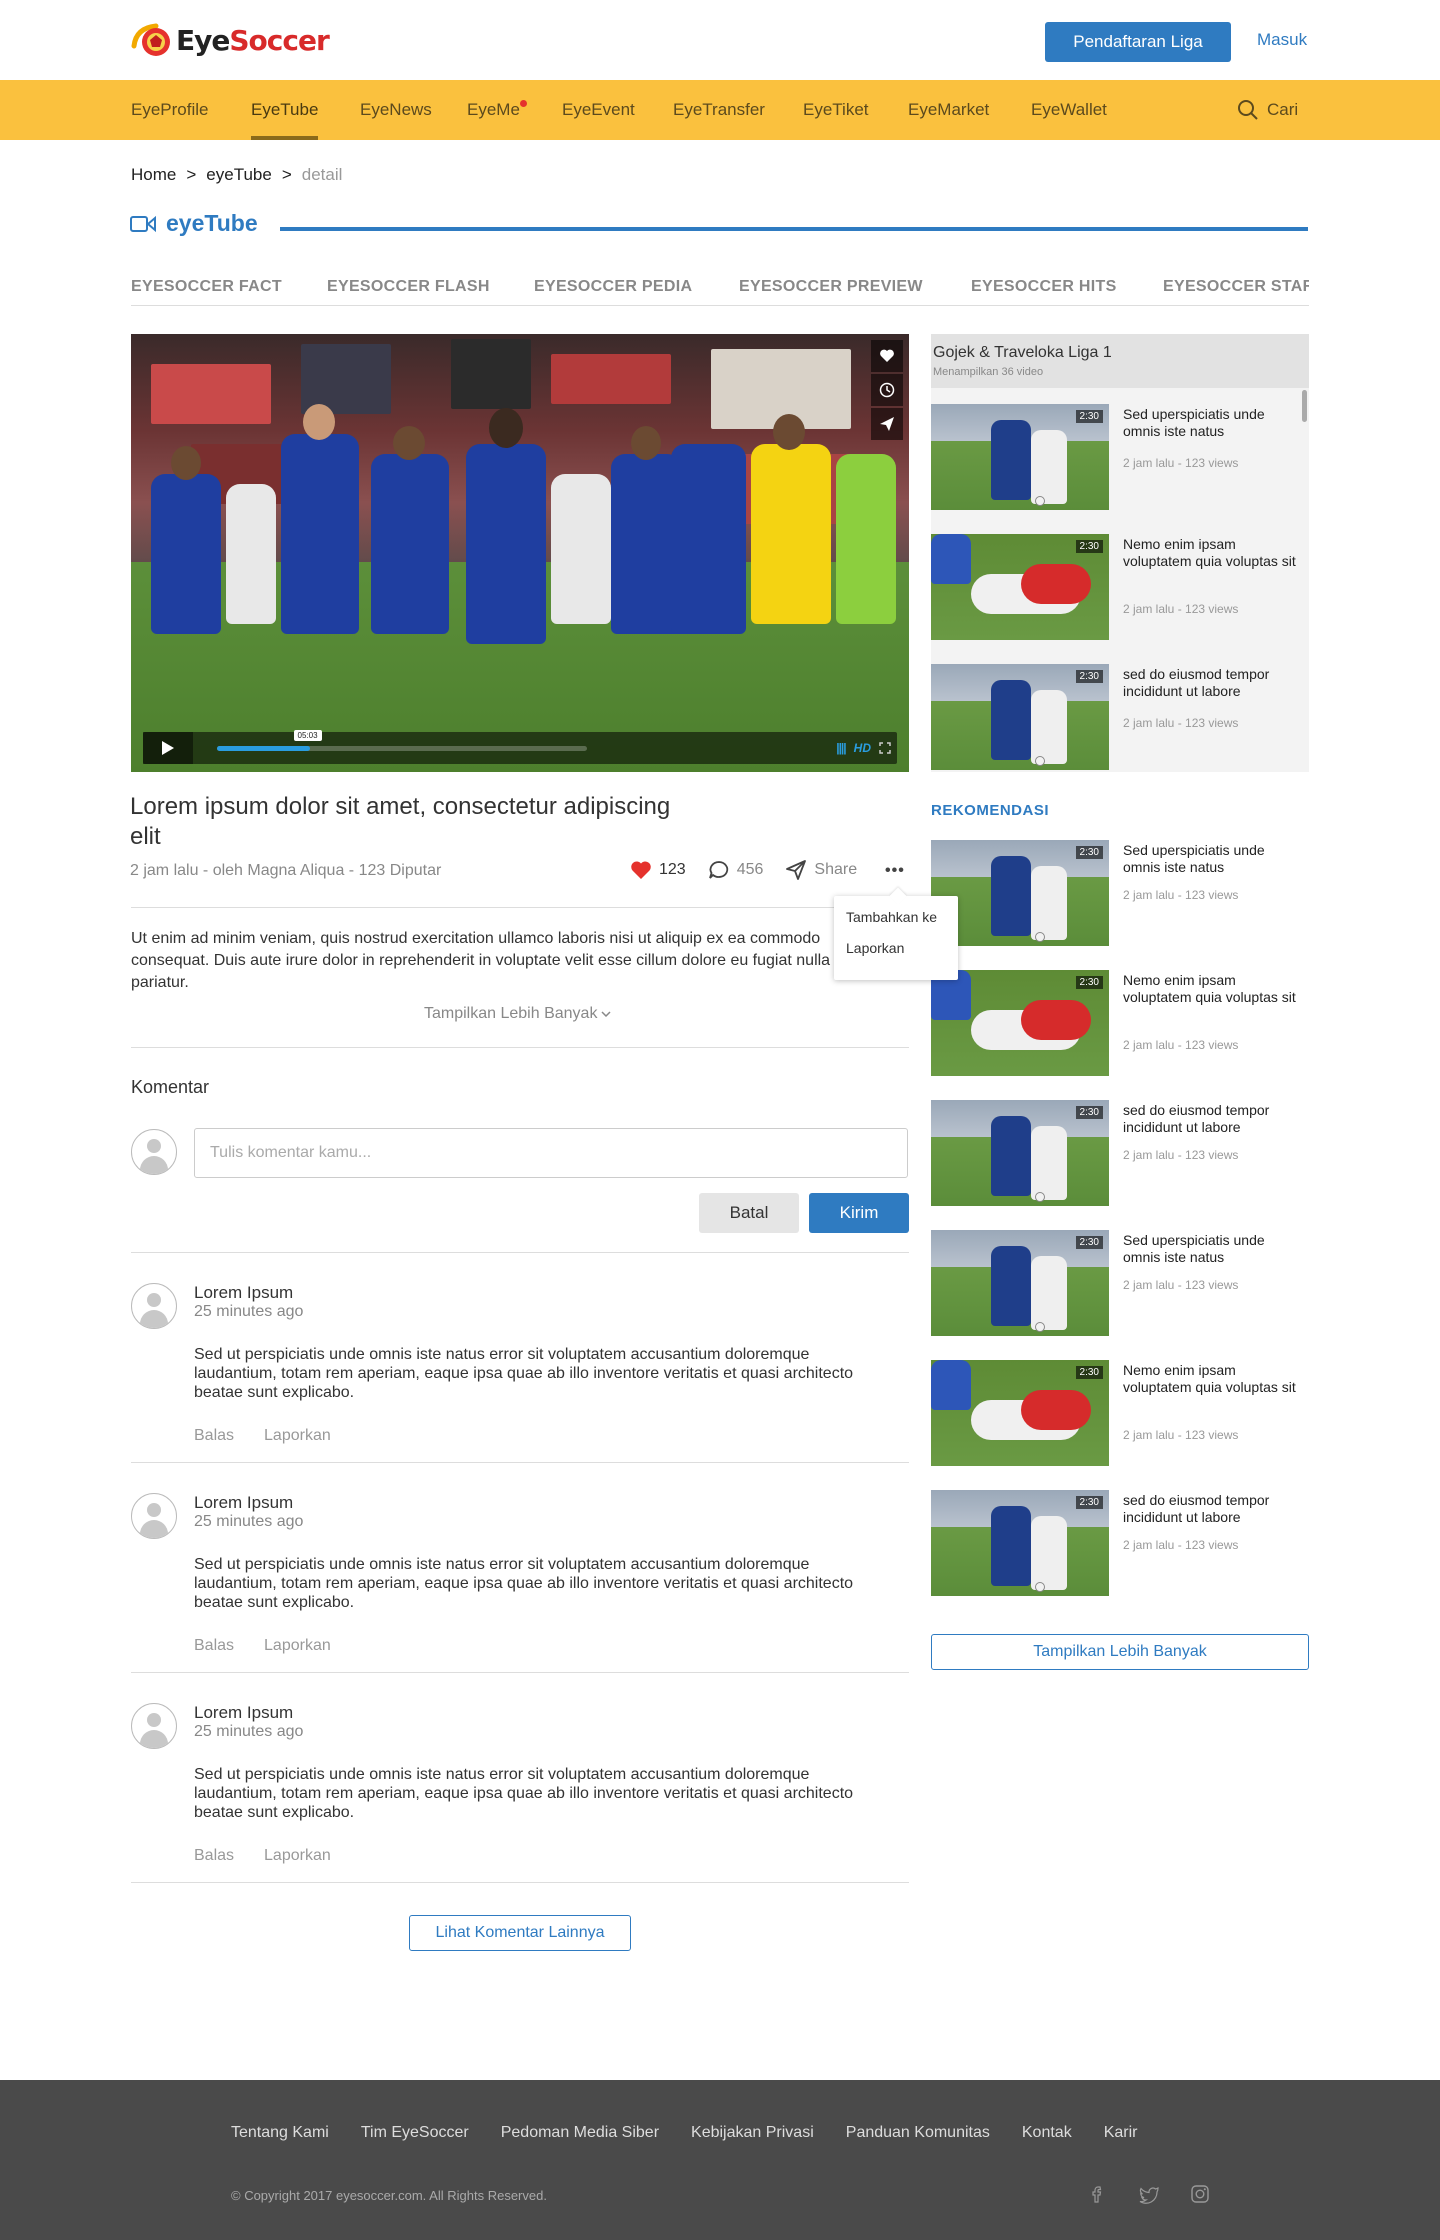  What do you see at coordinates (895, 871) in the screenshot?
I see `more-options-button: •••` at bounding box center [895, 871].